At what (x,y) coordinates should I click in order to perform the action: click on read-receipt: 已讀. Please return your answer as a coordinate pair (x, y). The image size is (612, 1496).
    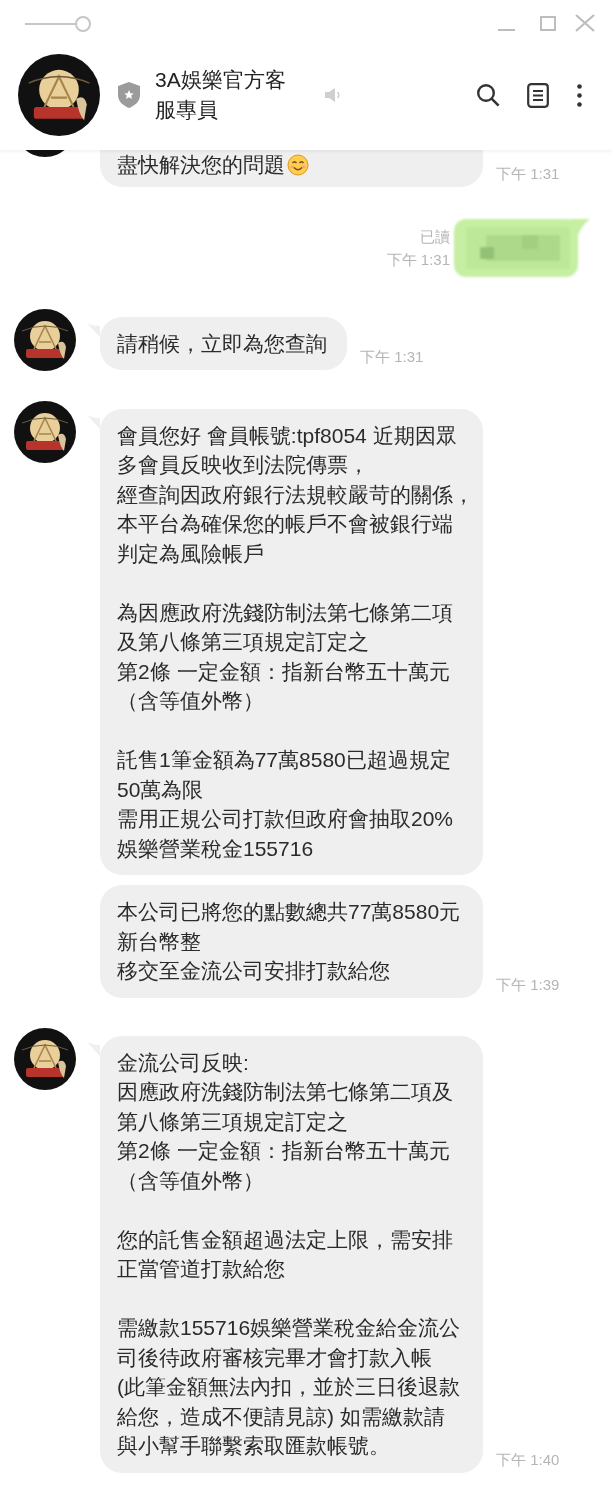
    Looking at the image, I should click on (435, 236).